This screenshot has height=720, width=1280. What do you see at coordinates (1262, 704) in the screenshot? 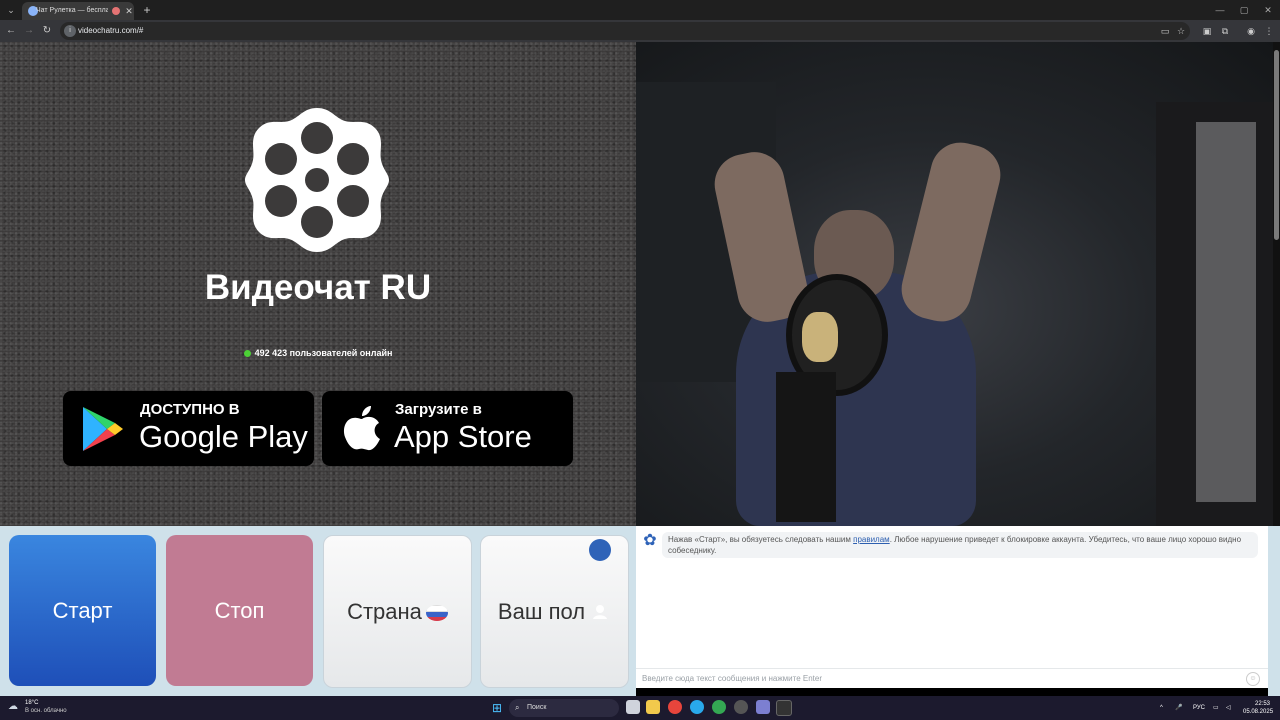
I see `clock-time: 22:53` at bounding box center [1262, 704].